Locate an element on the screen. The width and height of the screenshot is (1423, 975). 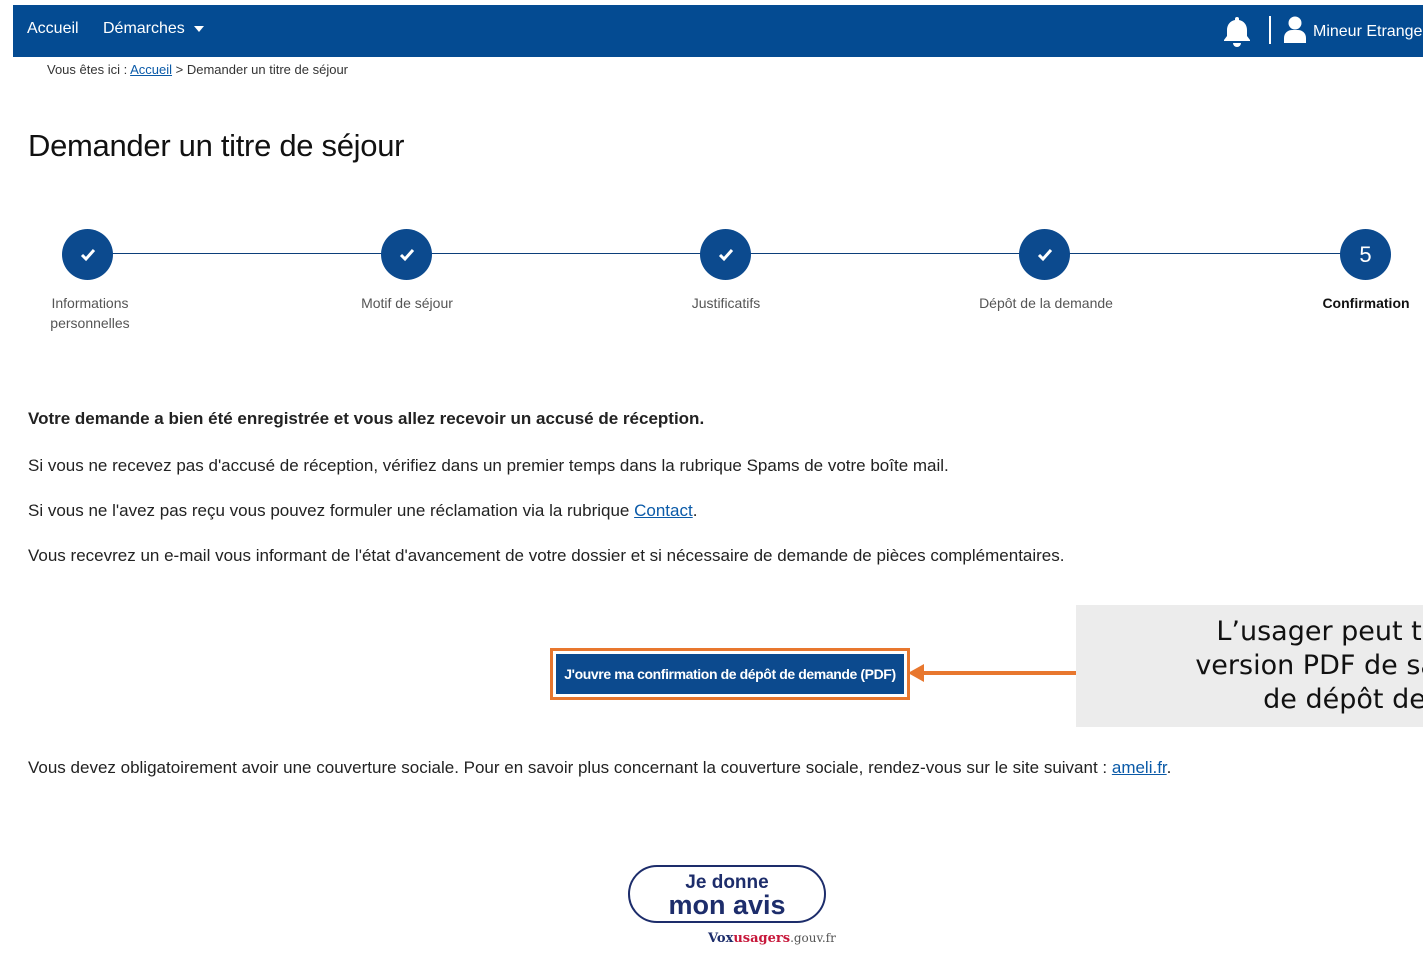
step-4-circle is located at coordinates (1044, 254).